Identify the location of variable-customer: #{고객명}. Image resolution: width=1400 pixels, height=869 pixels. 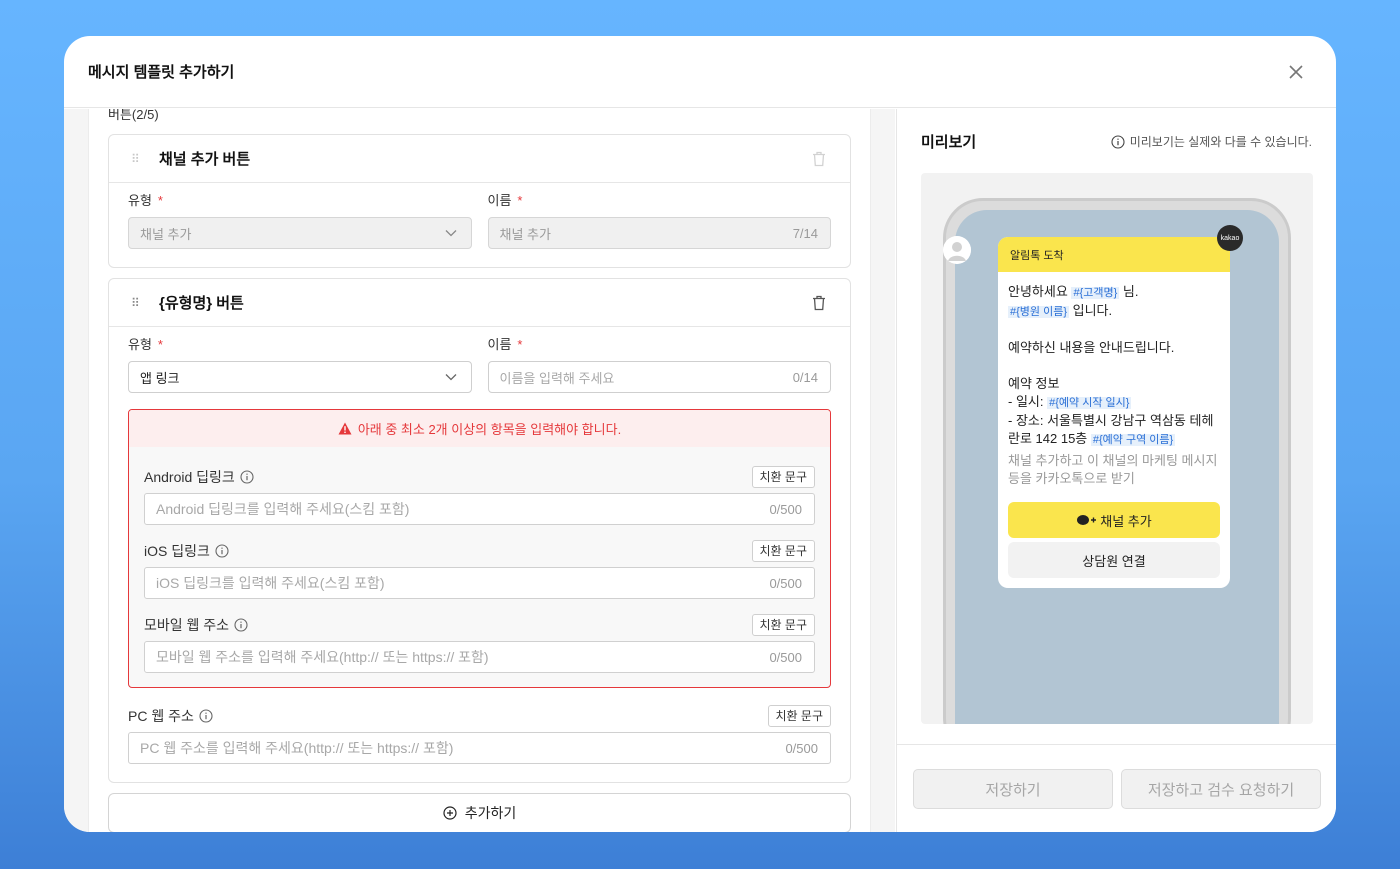
(1095, 293).